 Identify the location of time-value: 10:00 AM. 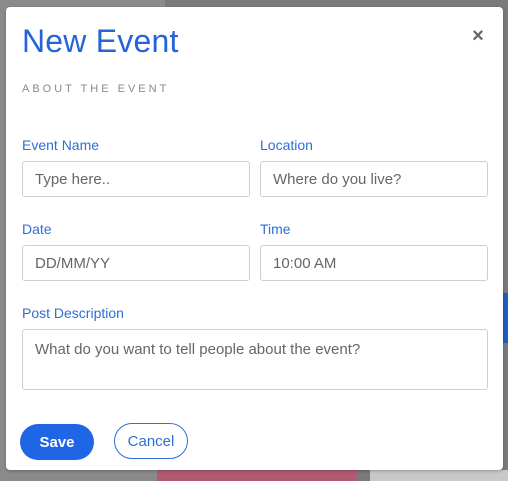
(305, 263).